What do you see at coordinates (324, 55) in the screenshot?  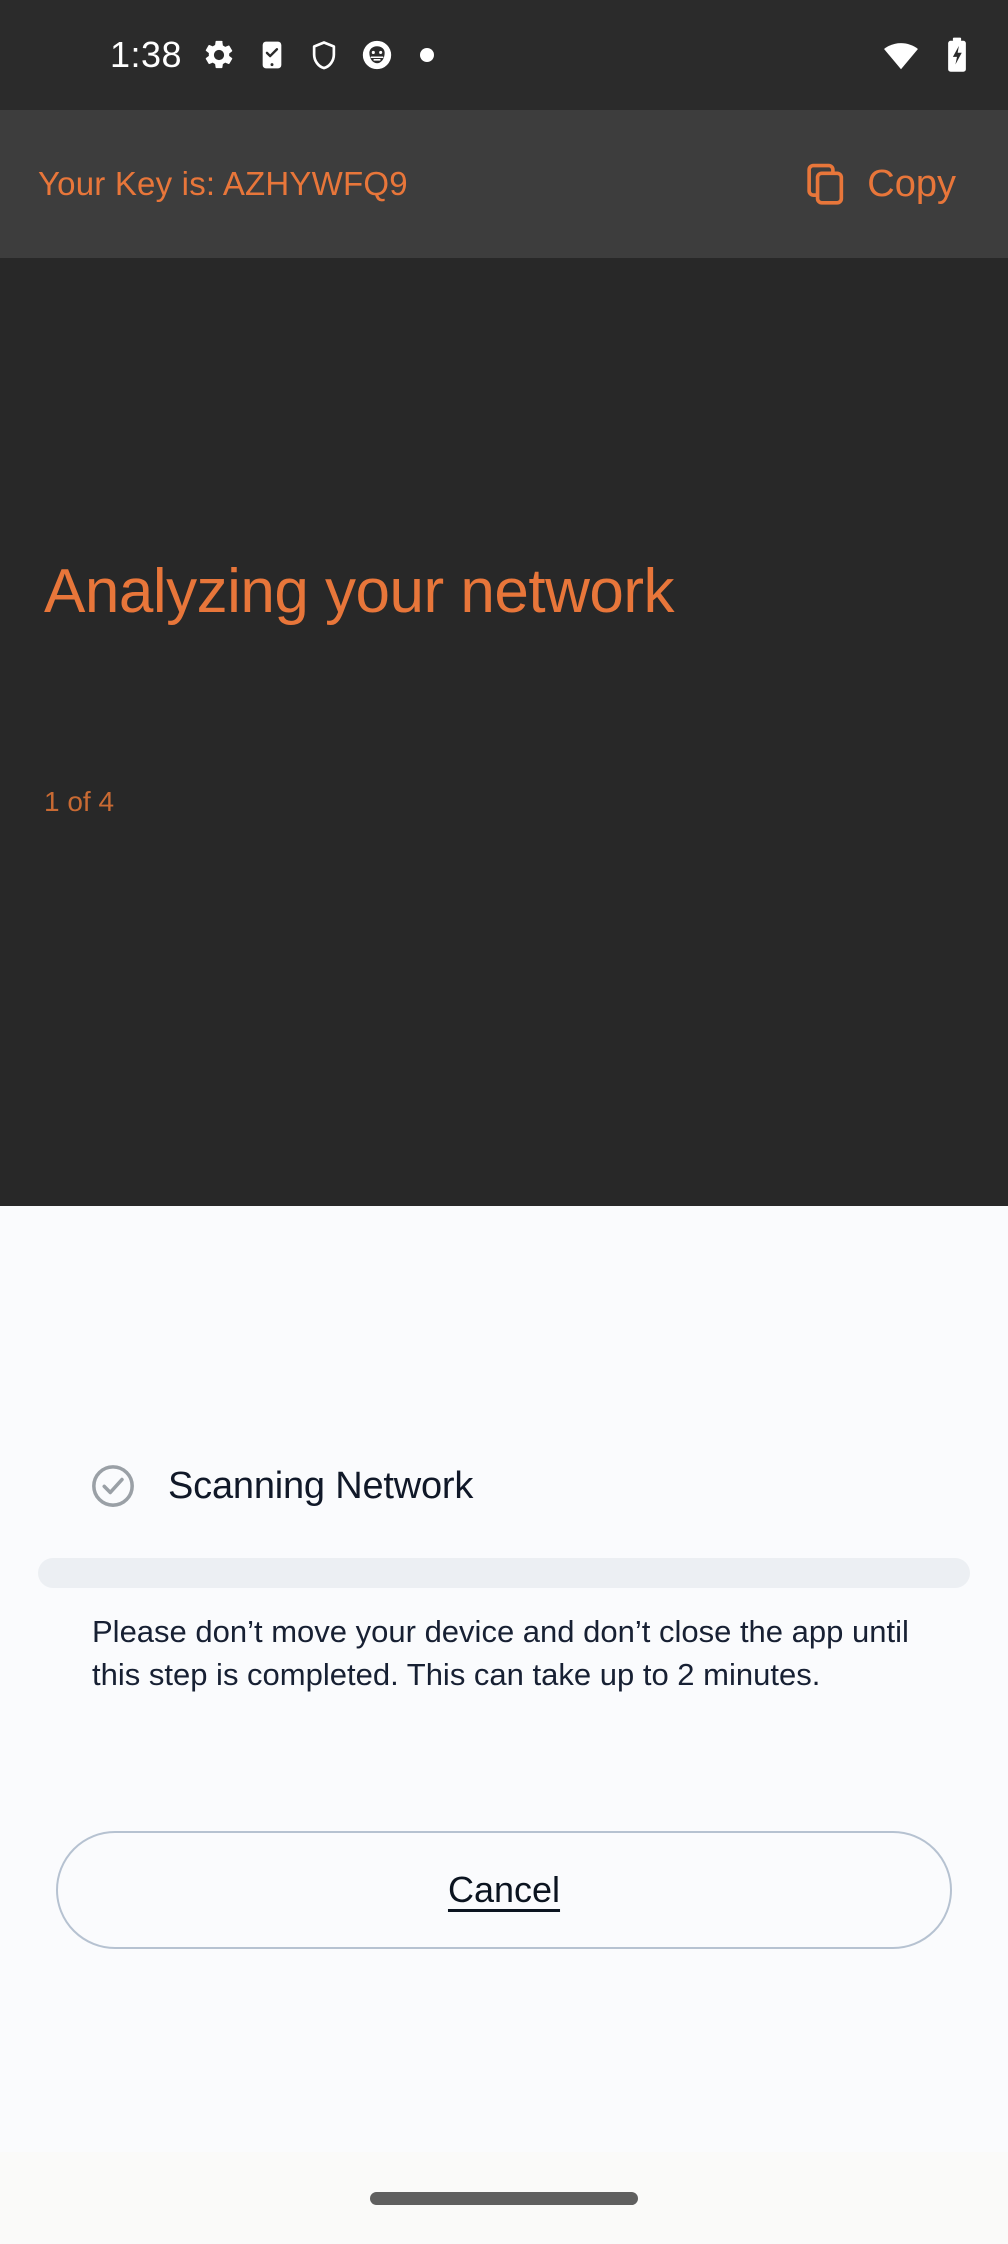 I see `shield-icon` at bounding box center [324, 55].